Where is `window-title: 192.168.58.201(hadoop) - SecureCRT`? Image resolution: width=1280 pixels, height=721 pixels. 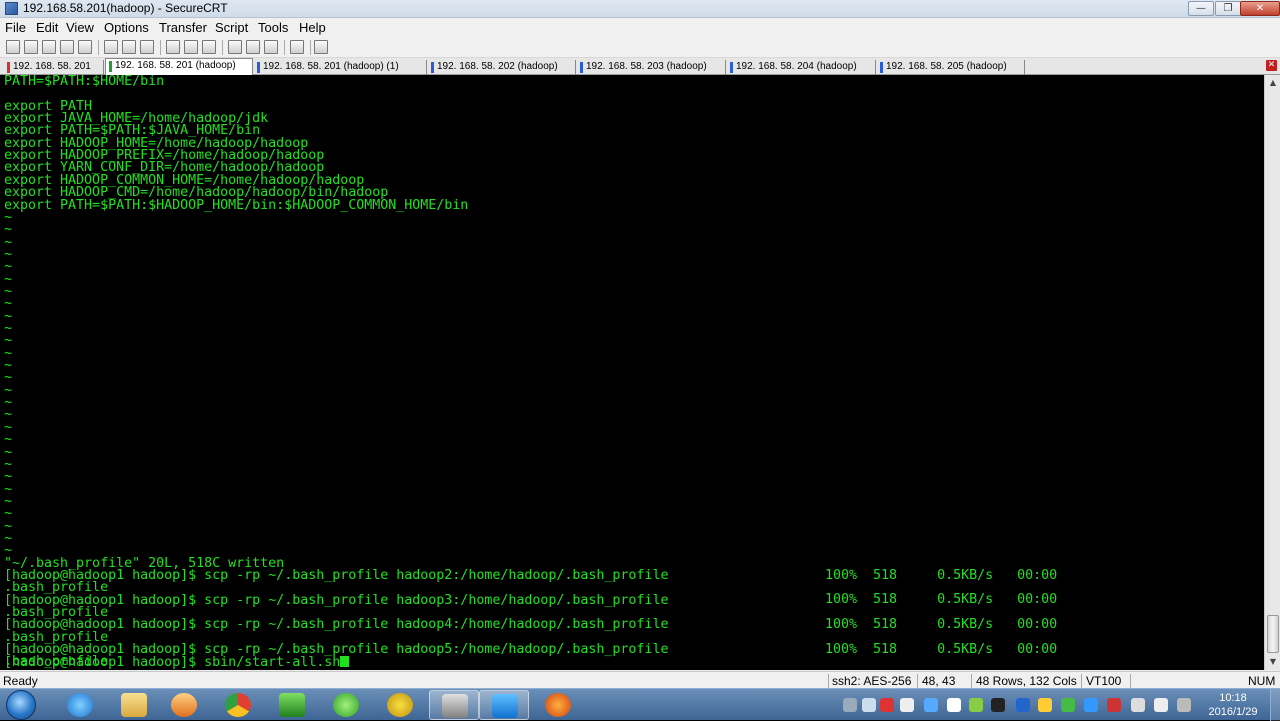
window-title: 192.168.58.201(hadoop) - SecureCRT is located at coordinates (125, 8).